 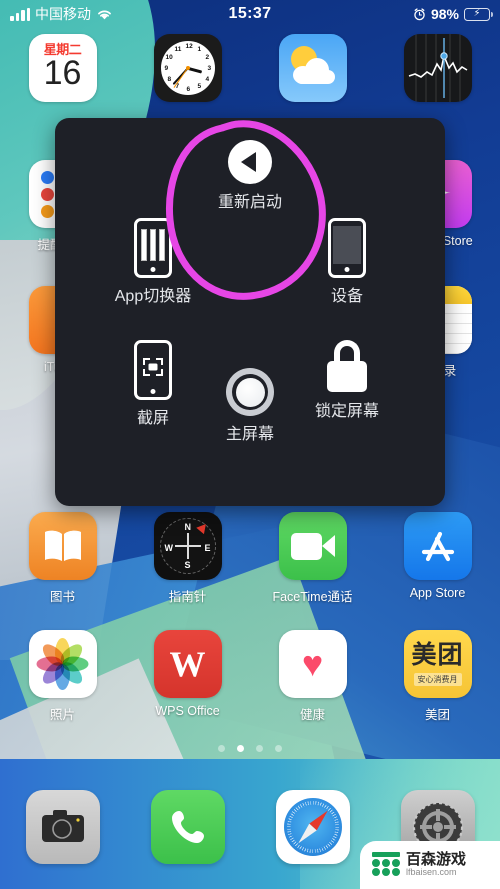 I want to click on compass-rose: N E S W, so click(x=187, y=546).